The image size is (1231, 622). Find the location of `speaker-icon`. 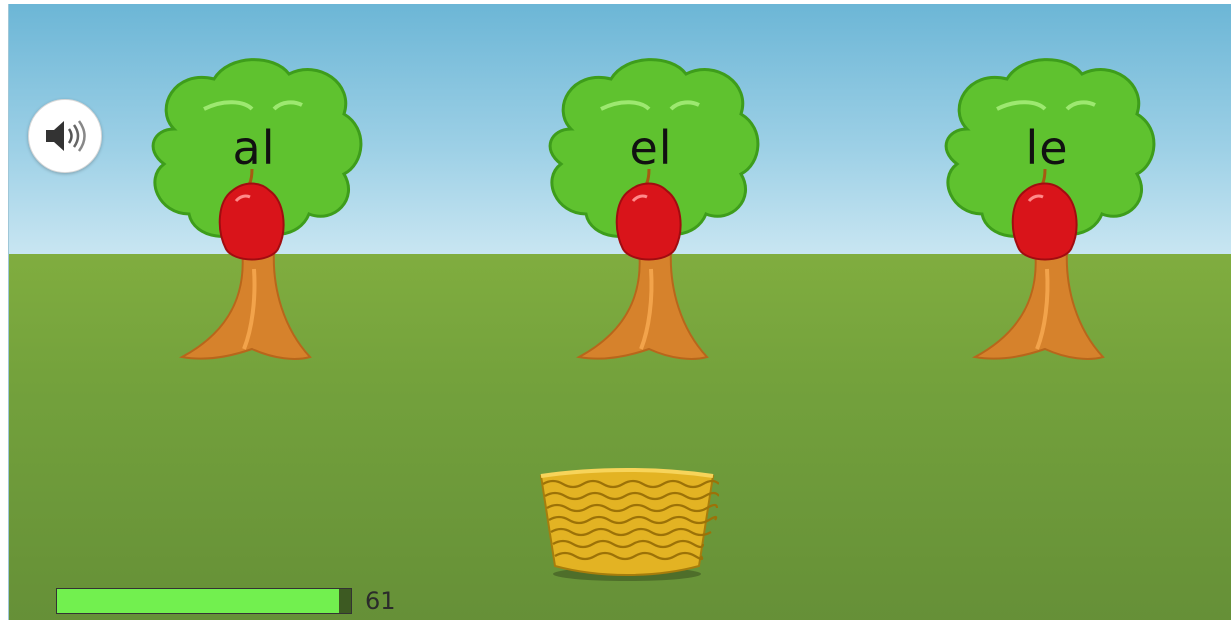

speaker-icon is located at coordinates (66, 136).